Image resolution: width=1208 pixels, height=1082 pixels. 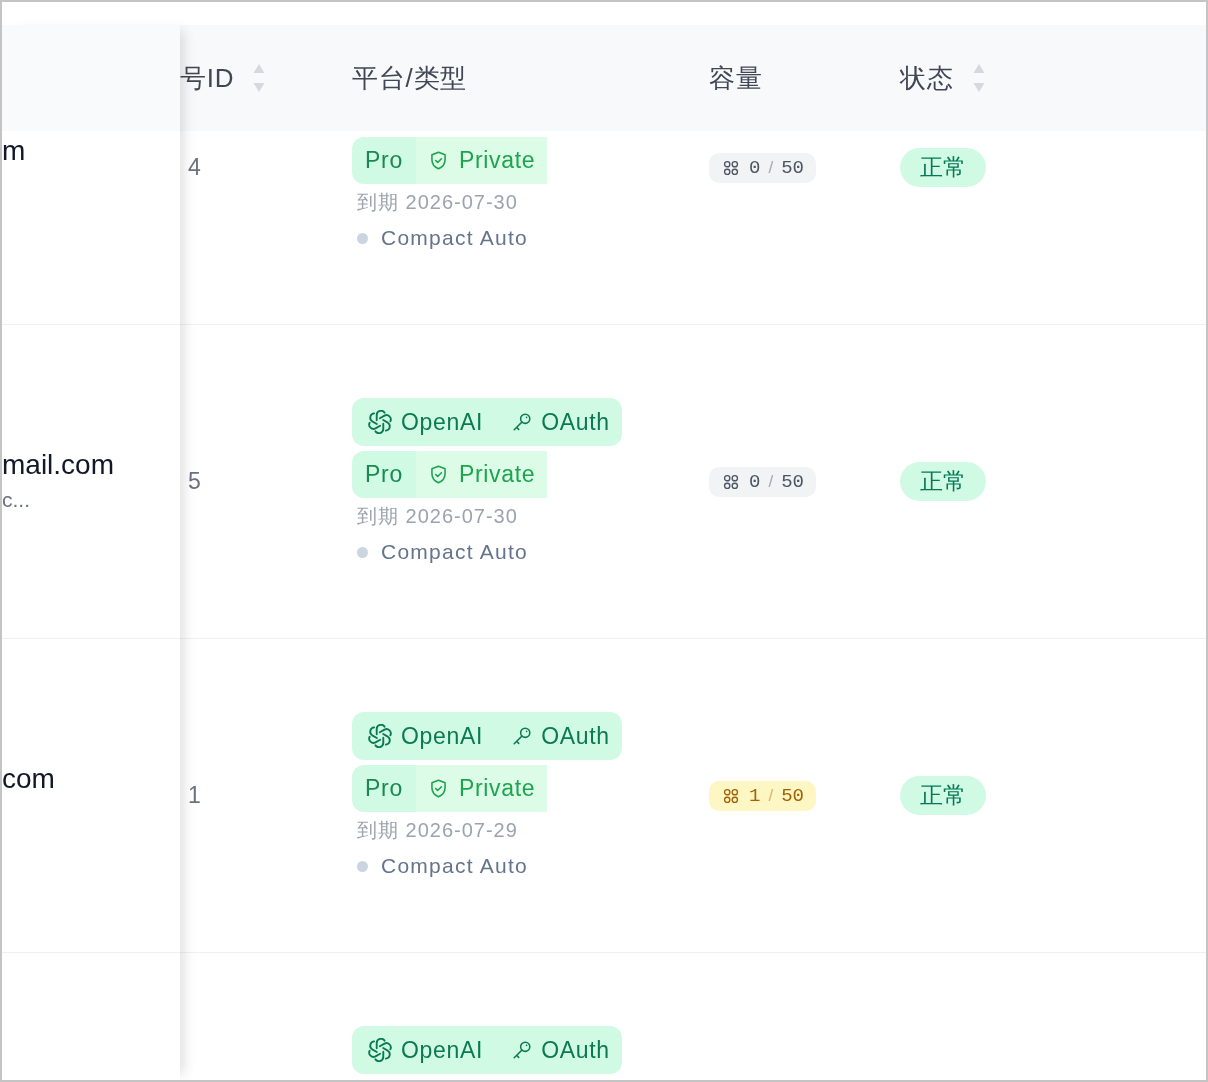 What do you see at coordinates (194, 796) in the screenshot?
I see `account-id: 1` at bounding box center [194, 796].